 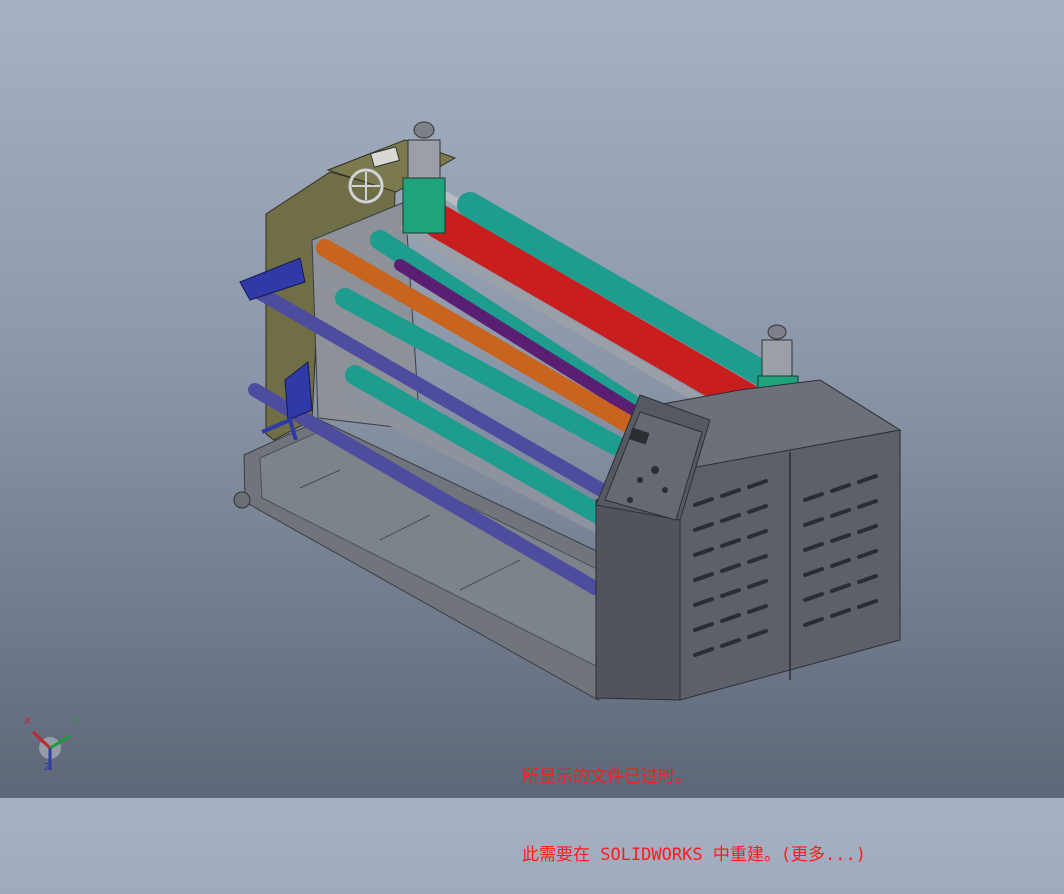 What do you see at coordinates (607, 777) in the screenshot?
I see `notice-line-1: 所显示的文件已过时。` at bounding box center [607, 777].